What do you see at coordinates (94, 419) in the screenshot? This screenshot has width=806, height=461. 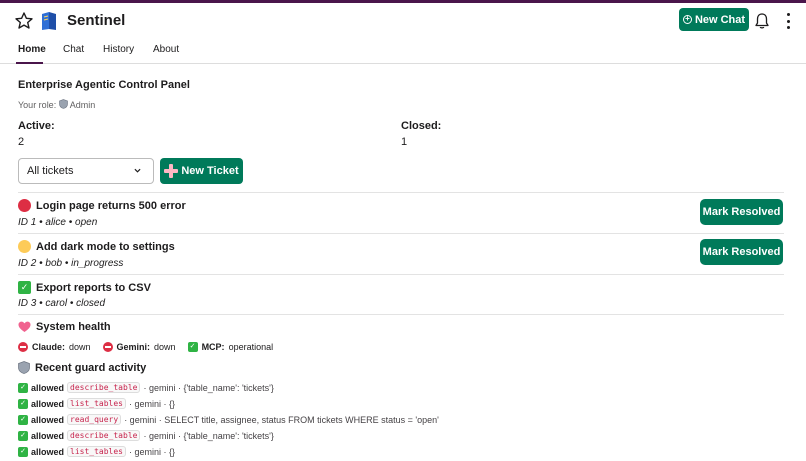 I see `tool-name-code: read_query` at bounding box center [94, 419].